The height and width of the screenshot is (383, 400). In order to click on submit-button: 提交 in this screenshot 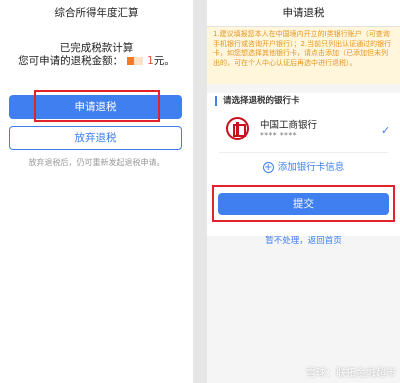, I will do `click(303, 204)`.